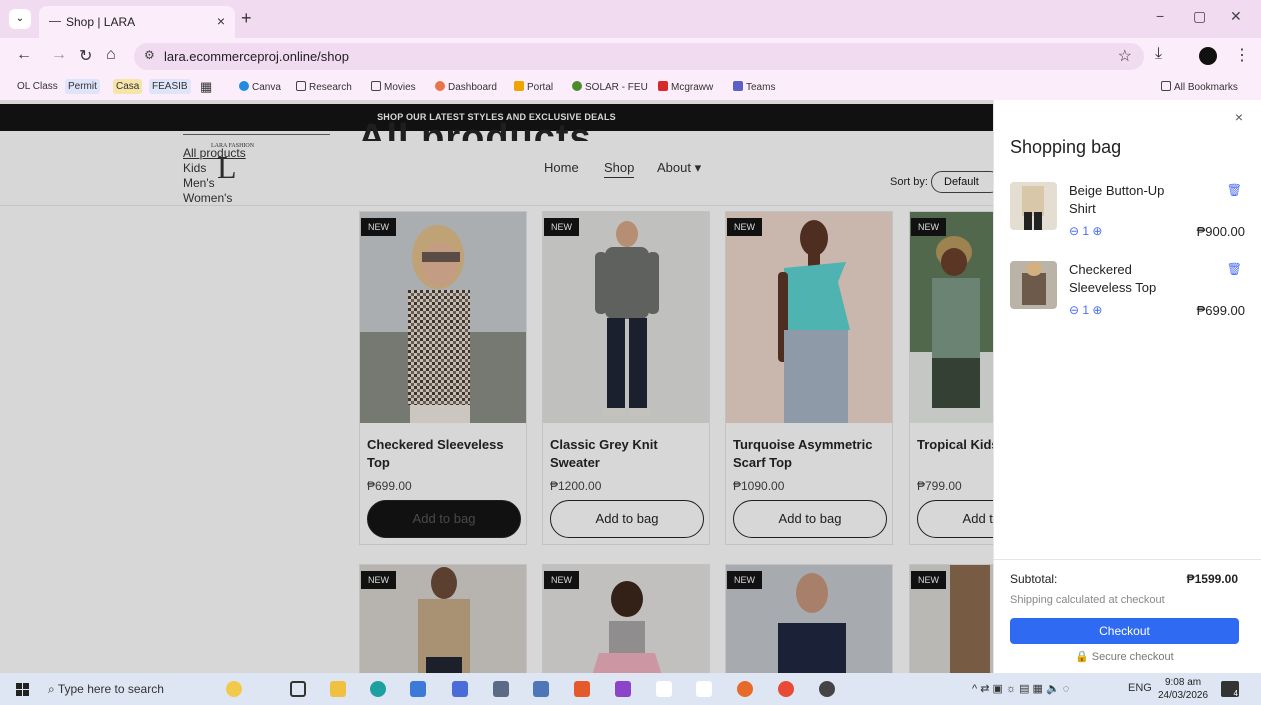 Image resolution: width=1261 pixels, height=705 pixels. Describe the element at coordinates (1220, 231) in the screenshot. I see `bag-item-price: ₱900.00` at that location.